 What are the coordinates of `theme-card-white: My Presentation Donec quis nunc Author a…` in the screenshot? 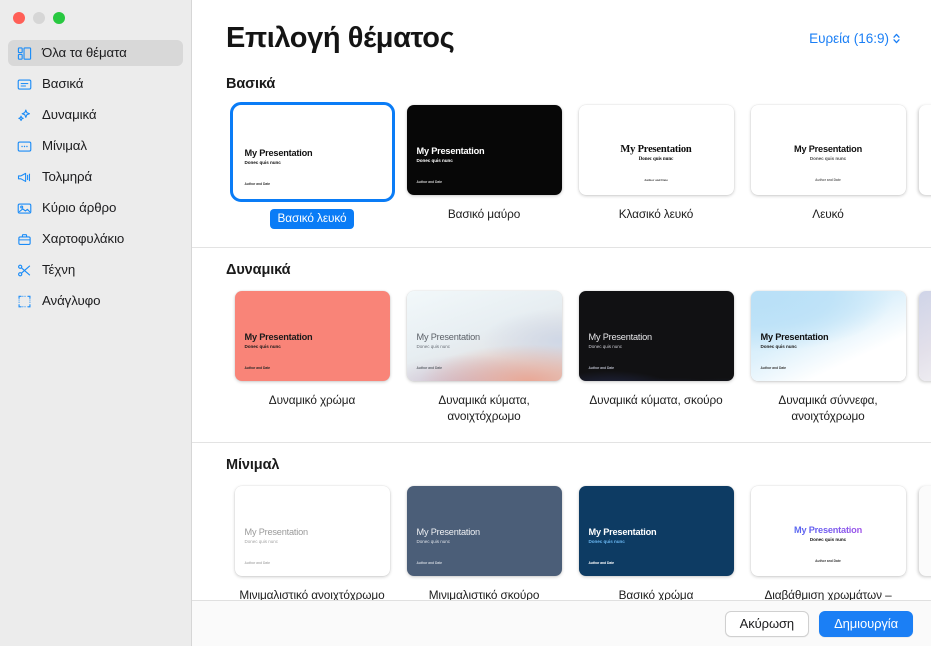 It's located at (828, 165).